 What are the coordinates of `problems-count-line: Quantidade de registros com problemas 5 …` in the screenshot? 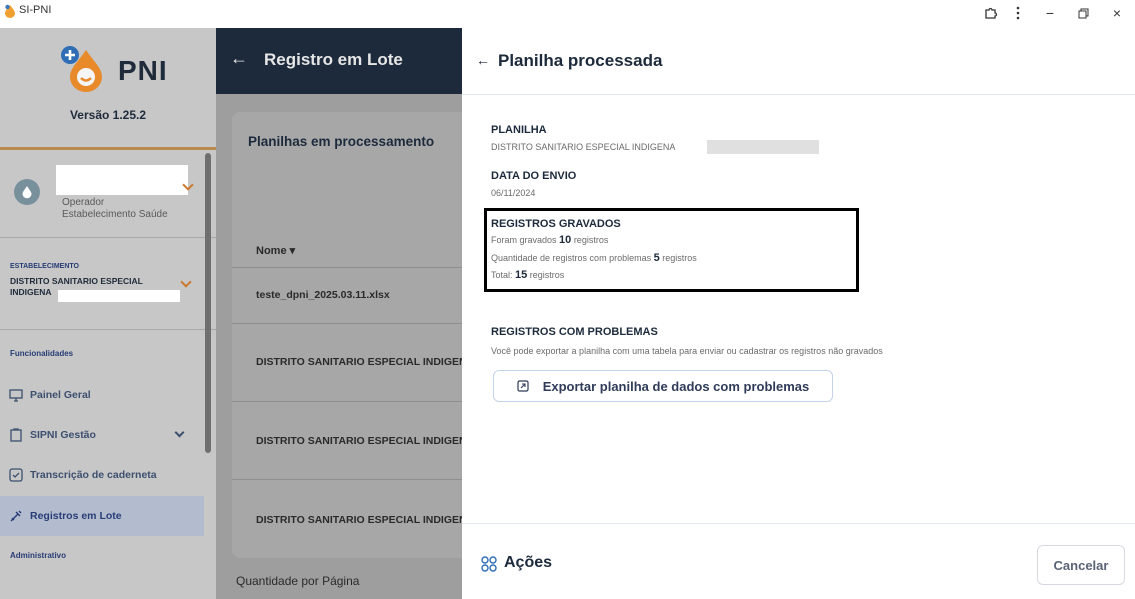 It's located at (594, 258).